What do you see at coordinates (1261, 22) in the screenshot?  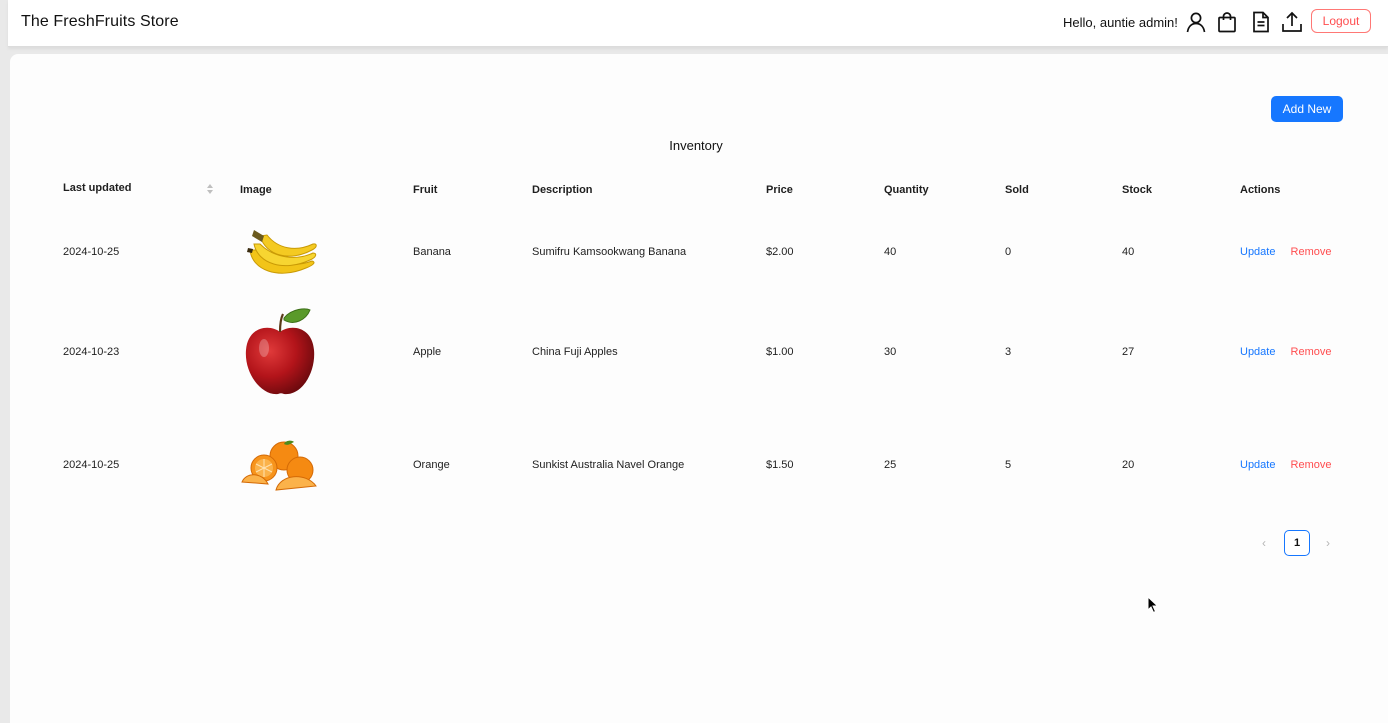 I see `document-icon` at bounding box center [1261, 22].